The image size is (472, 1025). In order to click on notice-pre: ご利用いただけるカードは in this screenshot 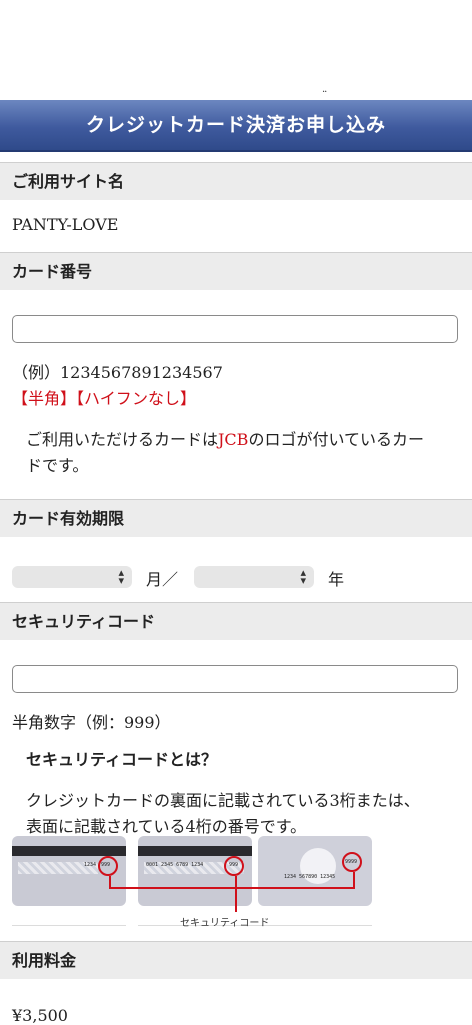, I will do `click(122, 439)`.